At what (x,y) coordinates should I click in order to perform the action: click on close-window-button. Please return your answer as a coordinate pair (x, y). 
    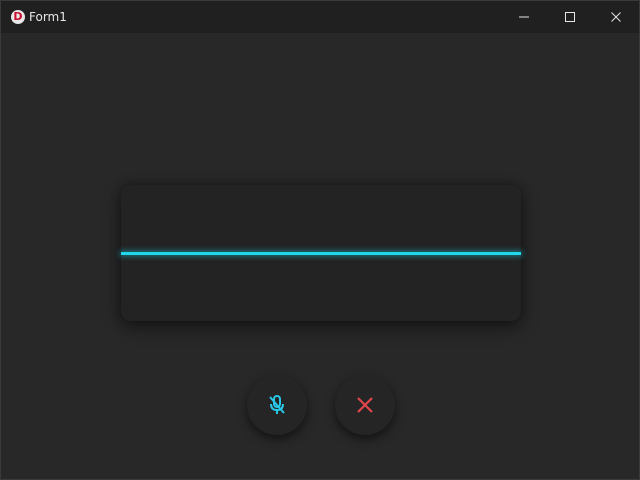
    Looking at the image, I should click on (616, 17).